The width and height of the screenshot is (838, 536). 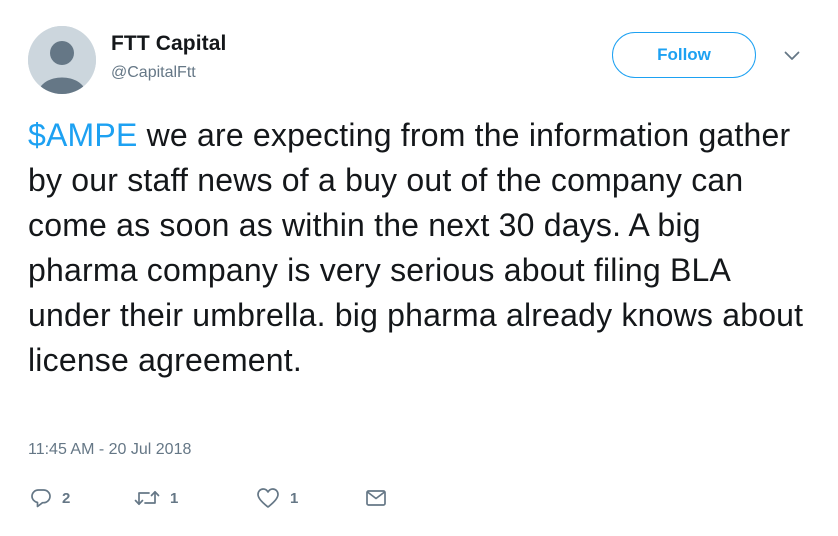 I want to click on author-handle: @CapitalFtt, so click(x=153, y=73).